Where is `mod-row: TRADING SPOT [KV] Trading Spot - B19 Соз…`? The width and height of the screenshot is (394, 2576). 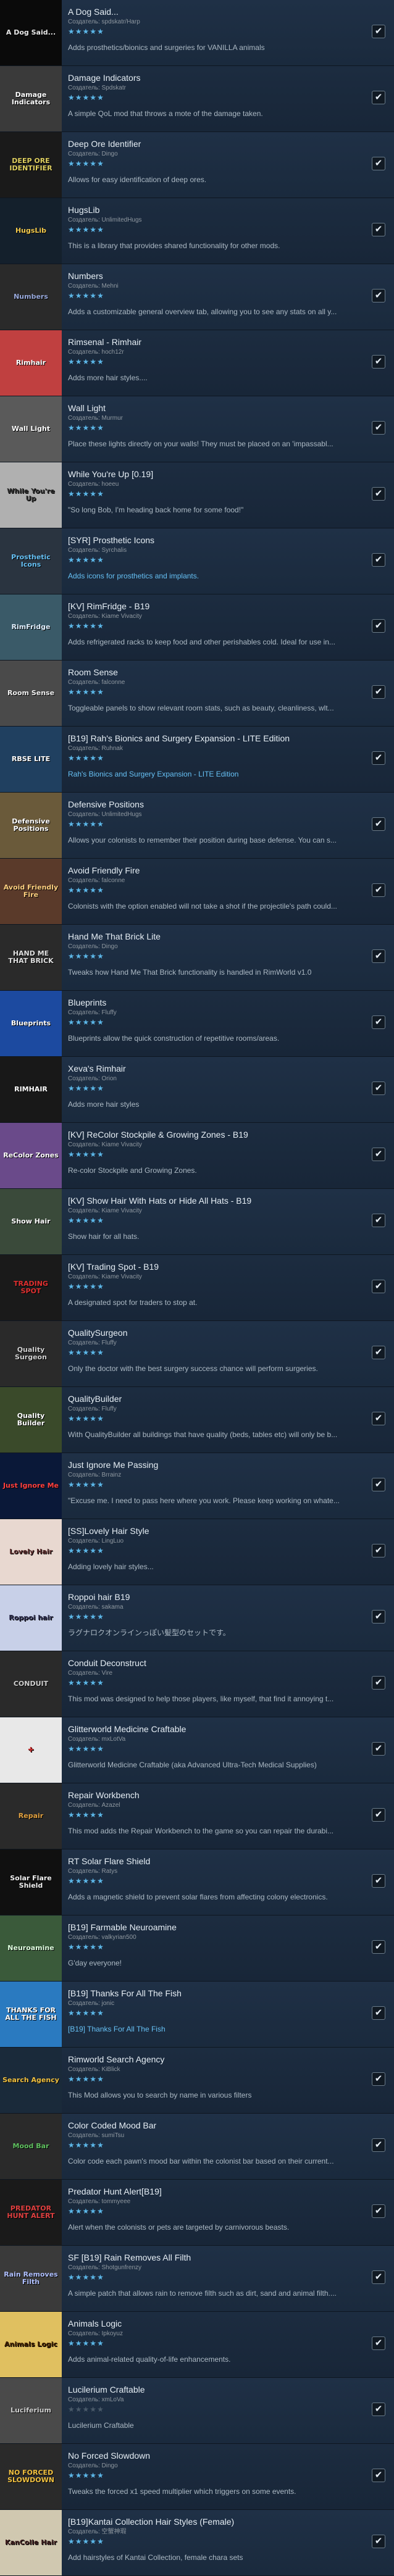 mod-row: TRADING SPOT [KV] Trading Spot - B19 Соз… is located at coordinates (197, 1288).